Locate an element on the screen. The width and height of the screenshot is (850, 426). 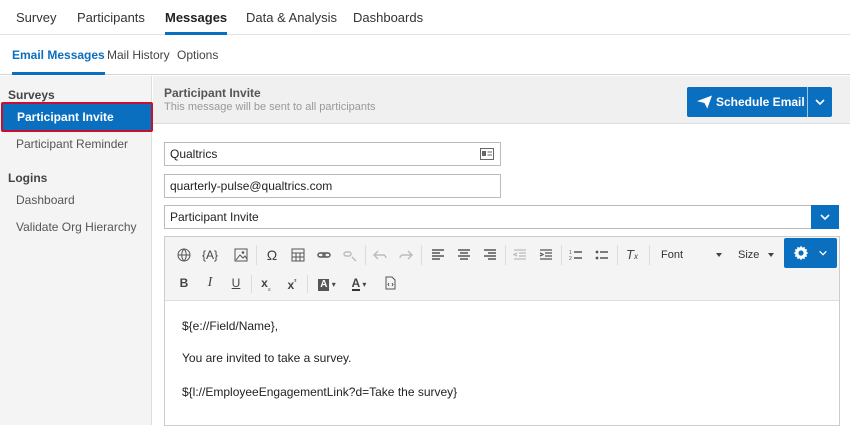
indent-icon is located at coordinates (546, 255).